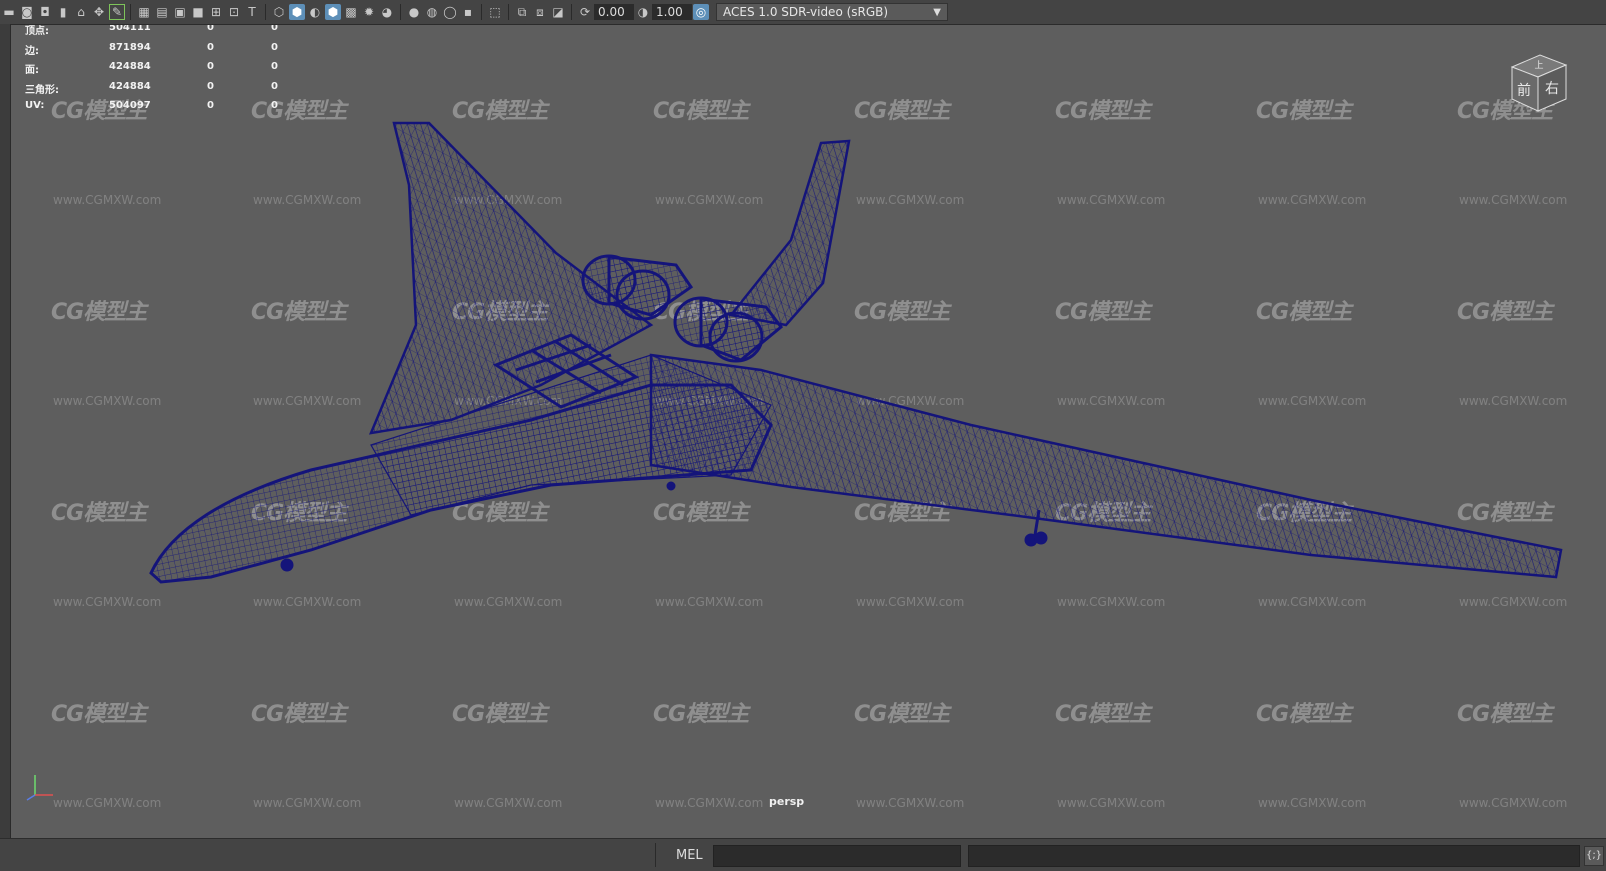 Image resolution: width=1606 pixels, height=871 pixels. What do you see at coordinates (160, 52) in the screenshot?
I see `hud-row-edges: 边: 871894 0 0` at bounding box center [160, 52].